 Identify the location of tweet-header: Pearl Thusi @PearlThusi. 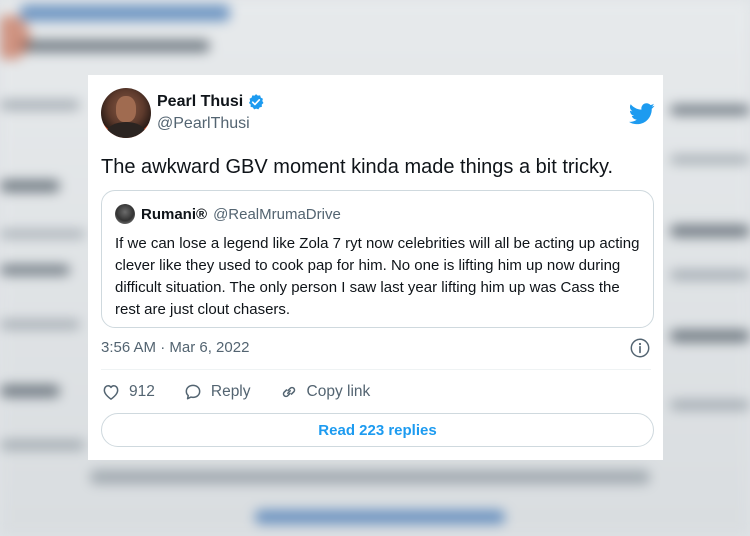
(378, 114).